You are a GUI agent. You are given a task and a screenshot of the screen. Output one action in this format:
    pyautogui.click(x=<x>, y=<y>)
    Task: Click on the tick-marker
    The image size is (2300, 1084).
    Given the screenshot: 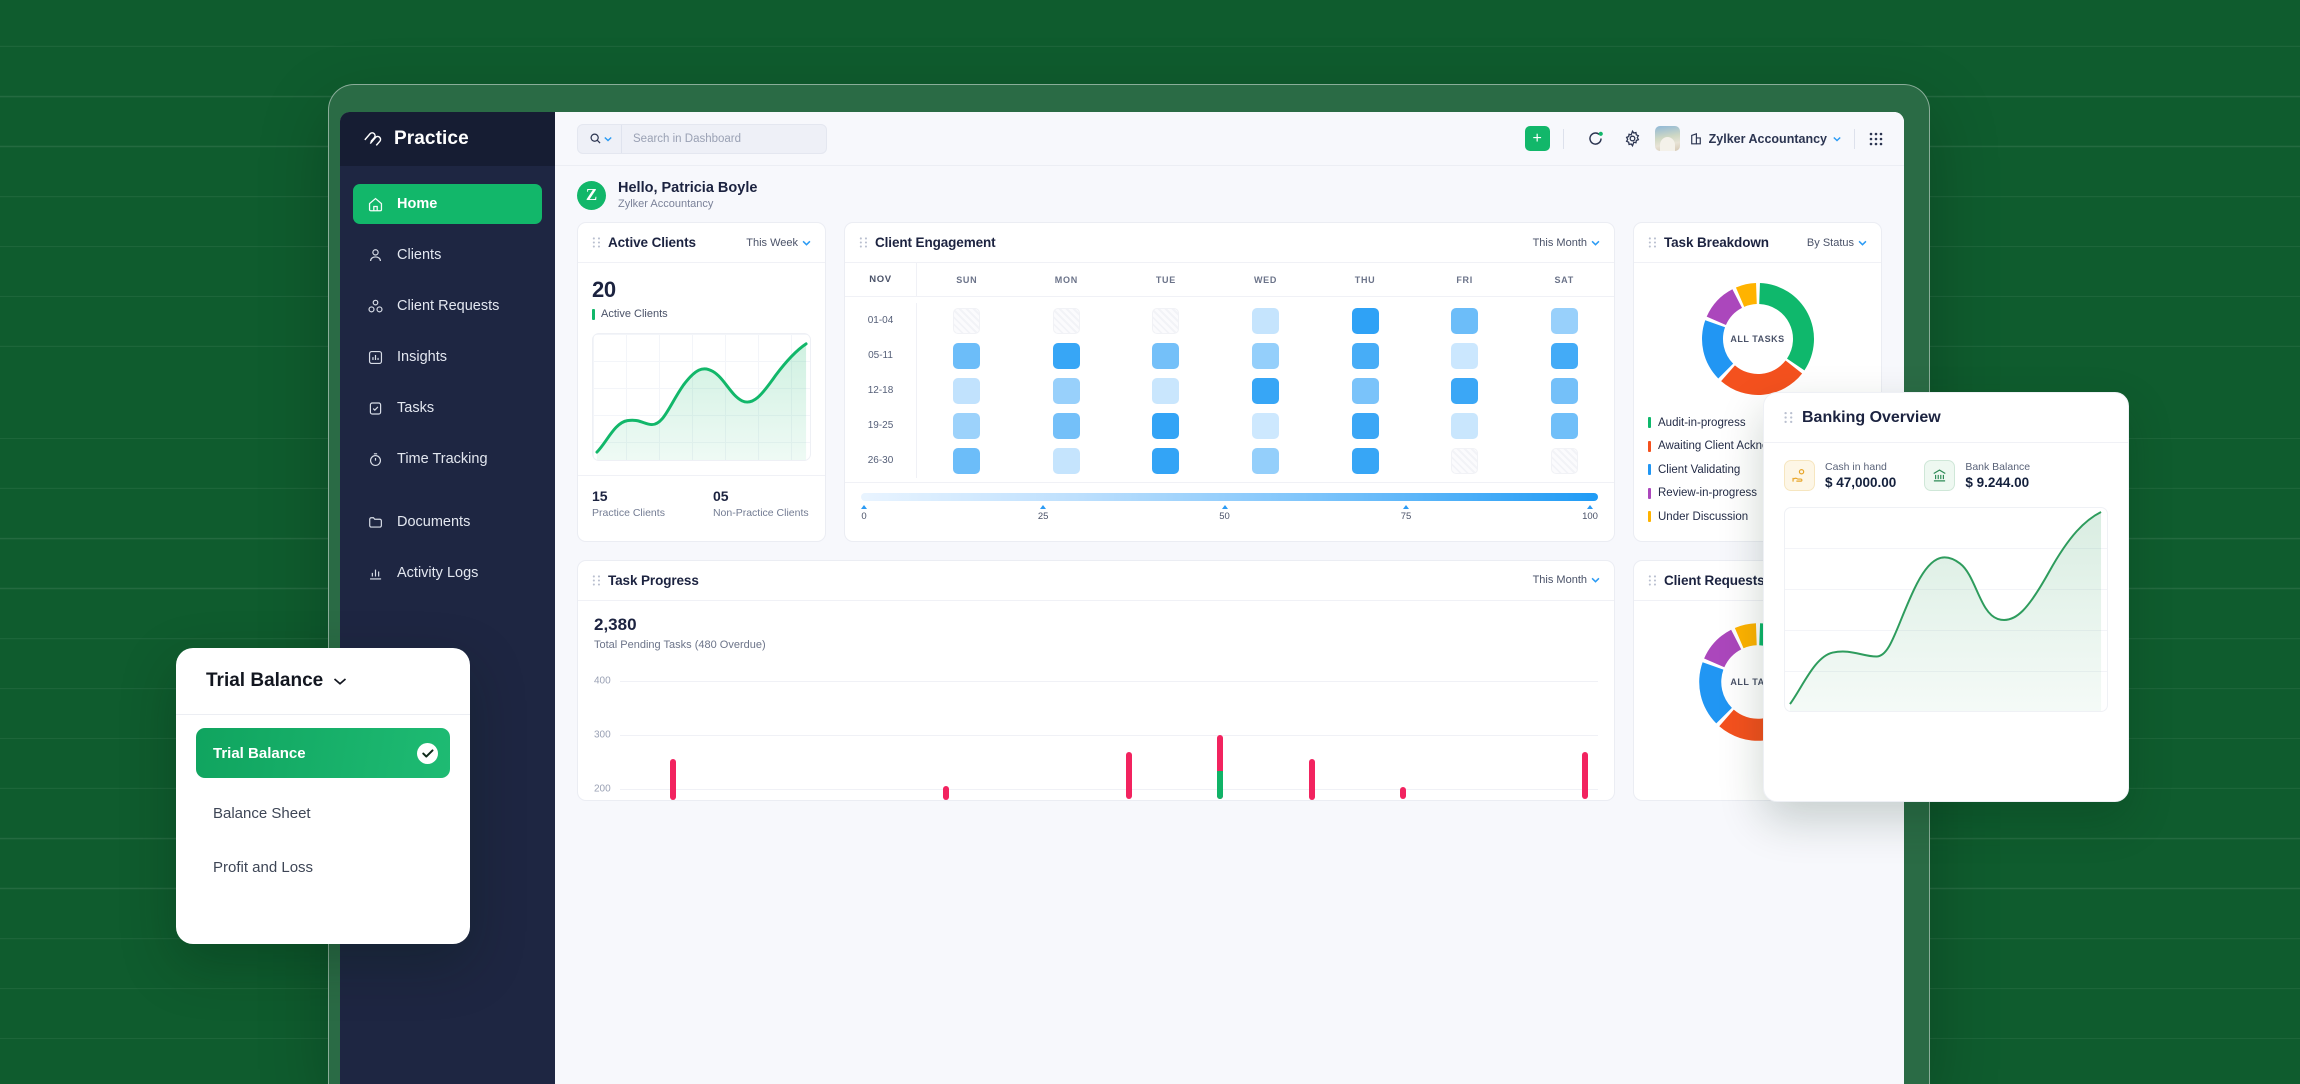 What is the action you would take?
    pyautogui.click(x=1225, y=507)
    